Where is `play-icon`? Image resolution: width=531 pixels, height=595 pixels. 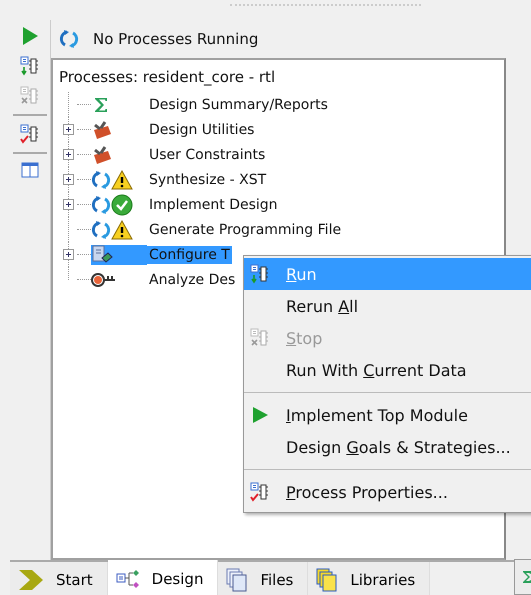
play-icon is located at coordinates (260, 415).